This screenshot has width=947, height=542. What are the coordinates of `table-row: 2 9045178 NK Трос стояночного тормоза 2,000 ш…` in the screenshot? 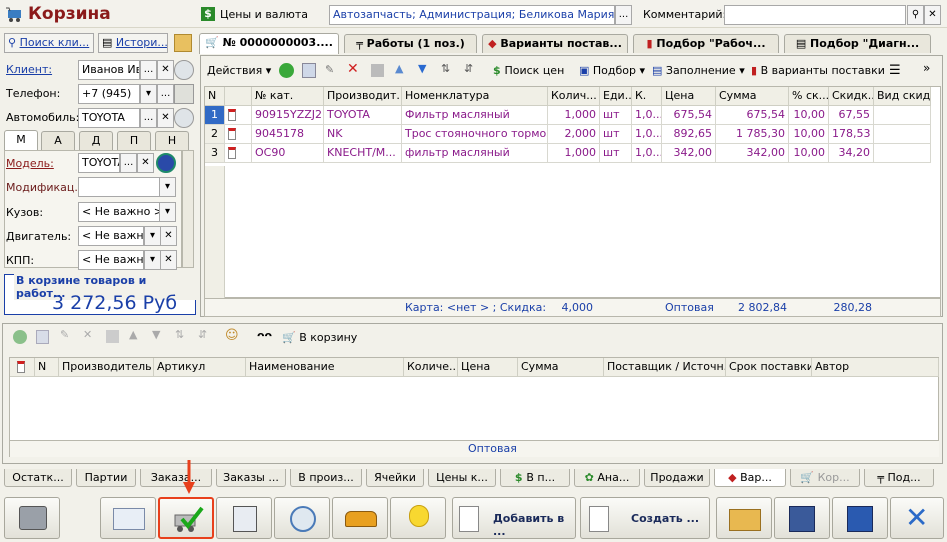 It's located at (573, 134).